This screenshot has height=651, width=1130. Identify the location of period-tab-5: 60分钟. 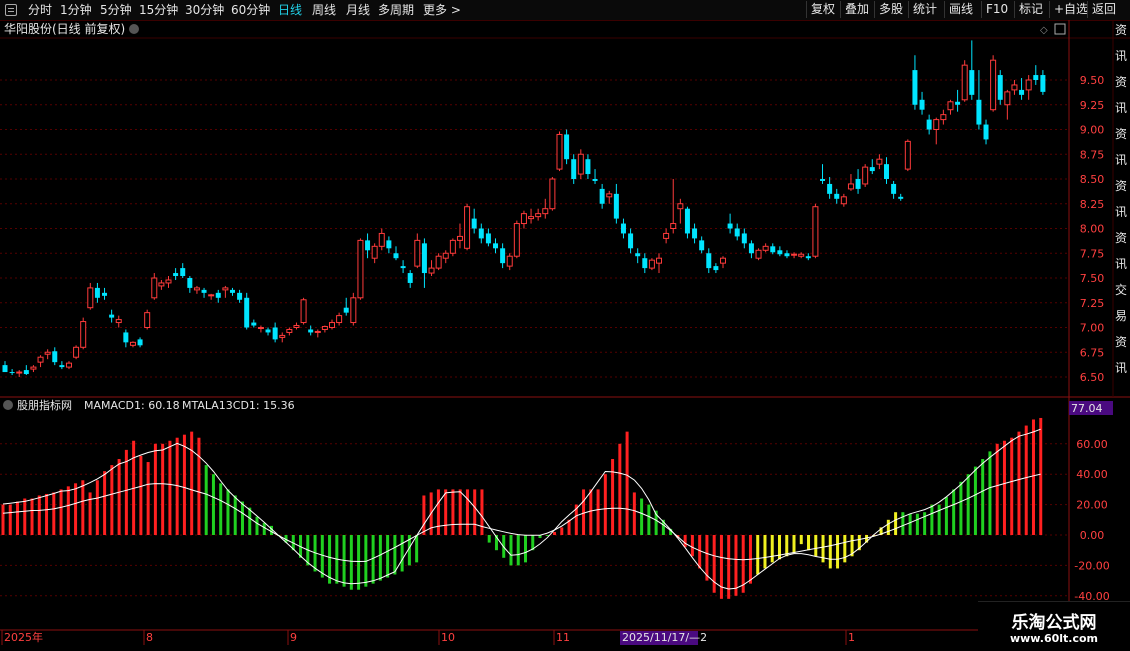
(250, 10).